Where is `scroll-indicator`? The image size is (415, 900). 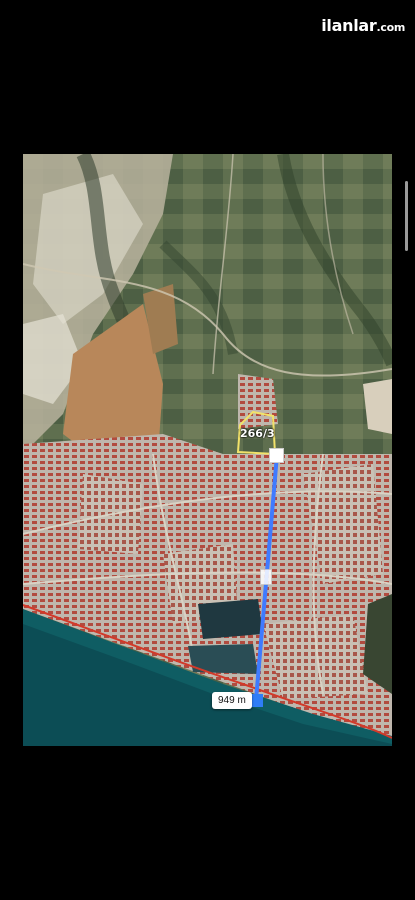
scroll-indicator is located at coordinates (406, 216).